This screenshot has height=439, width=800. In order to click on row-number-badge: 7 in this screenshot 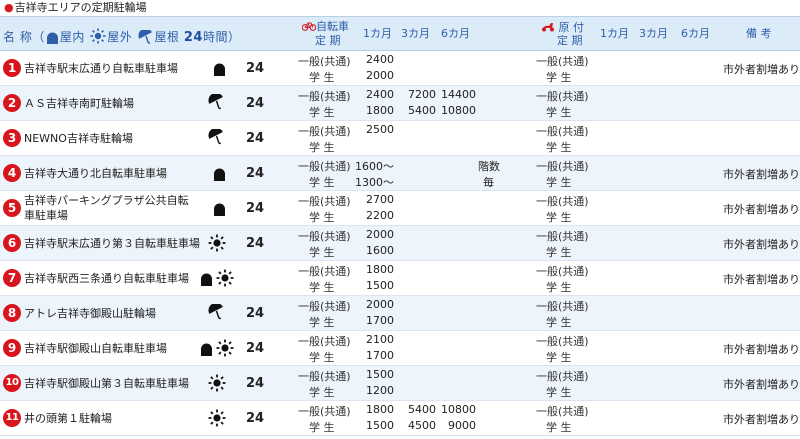, I will do `click(12, 278)`.